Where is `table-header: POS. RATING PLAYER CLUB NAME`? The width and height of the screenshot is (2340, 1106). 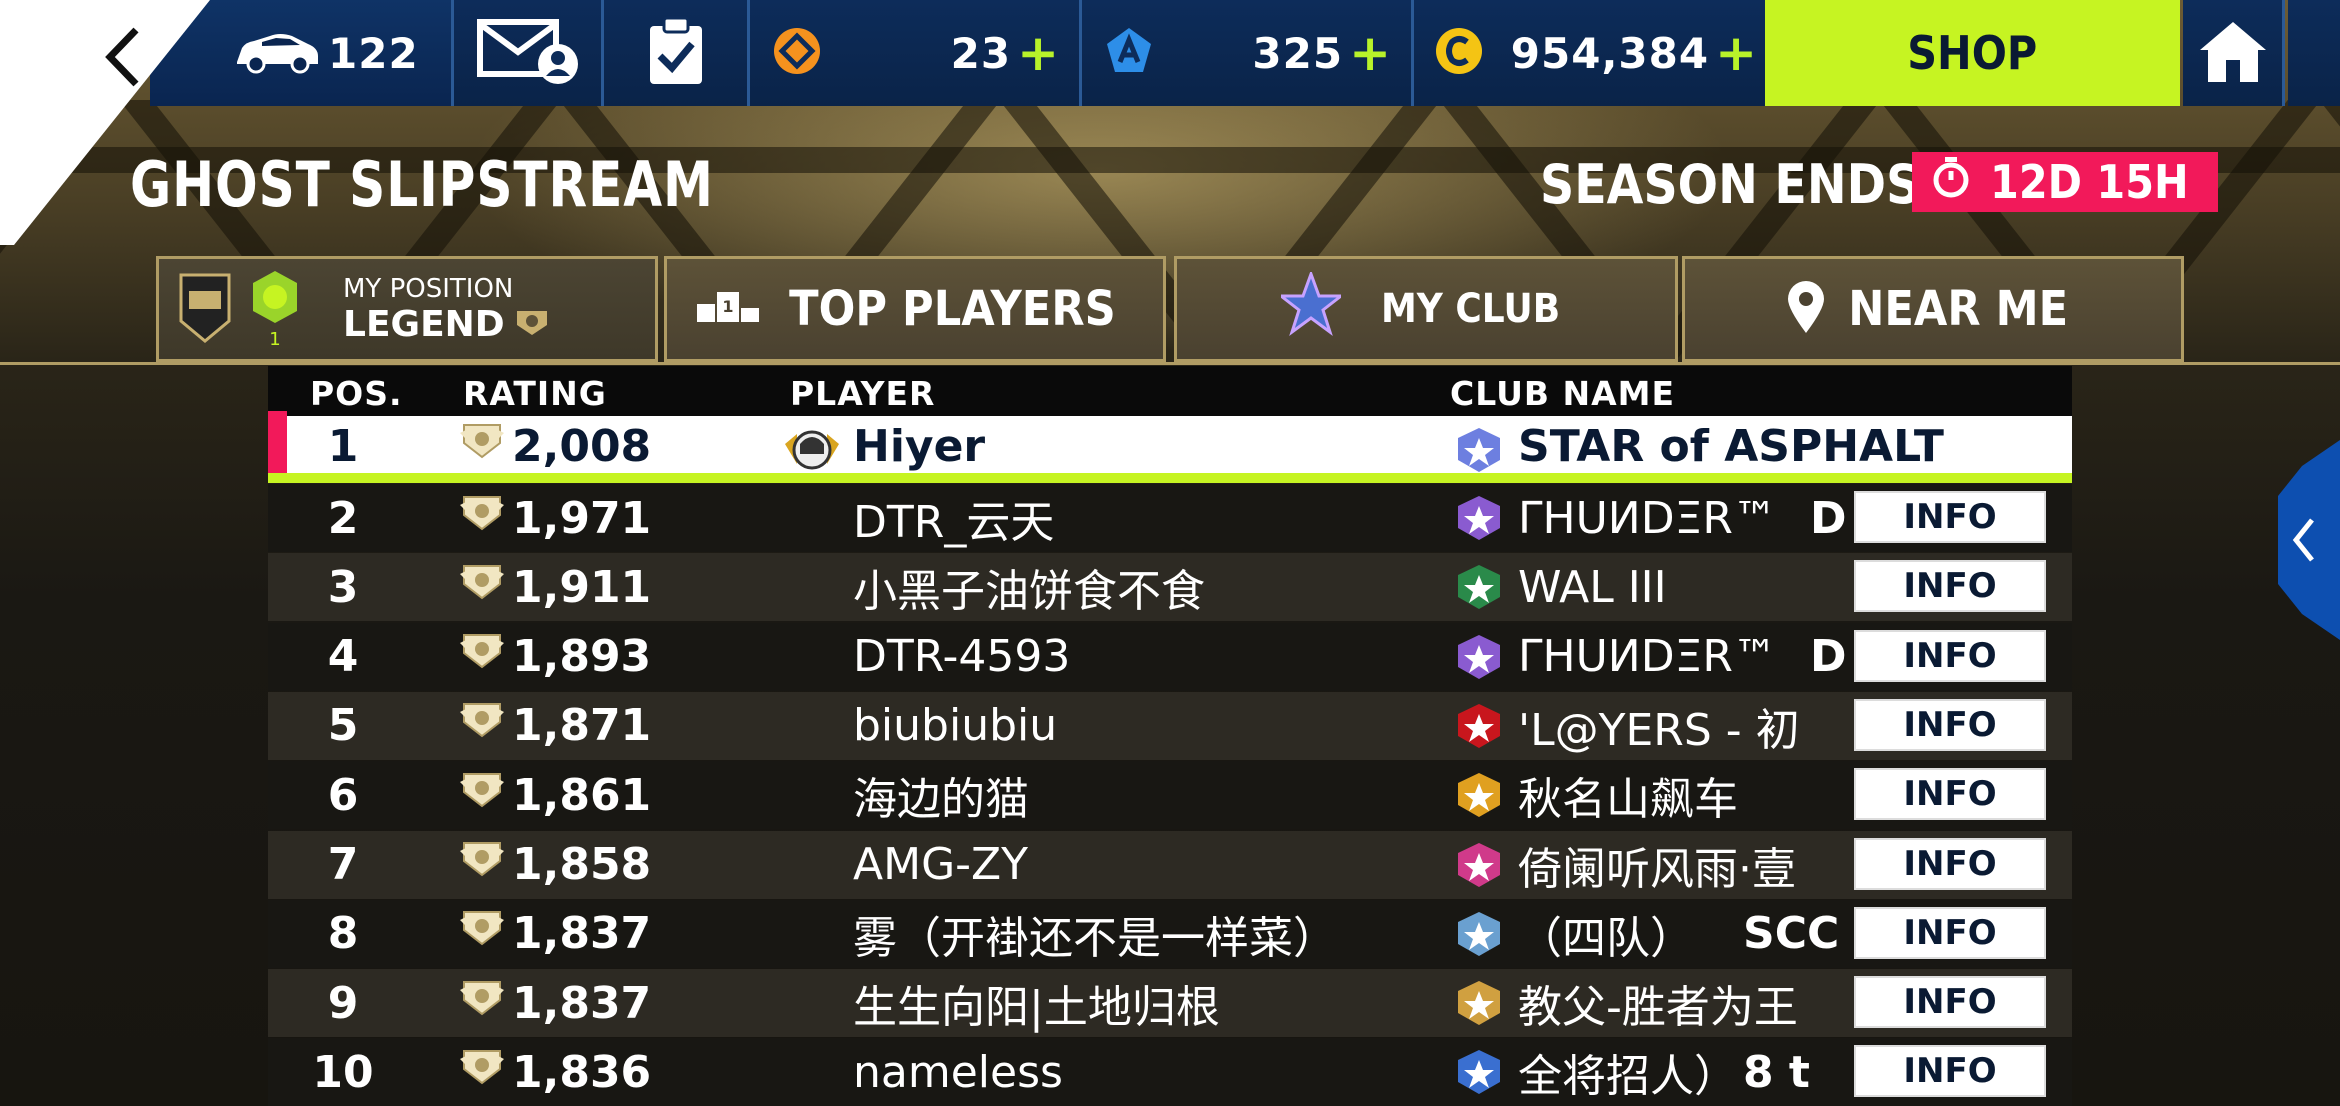
table-header: POS. RATING PLAYER CLUB NAME is located at coordinates (1170, 391).